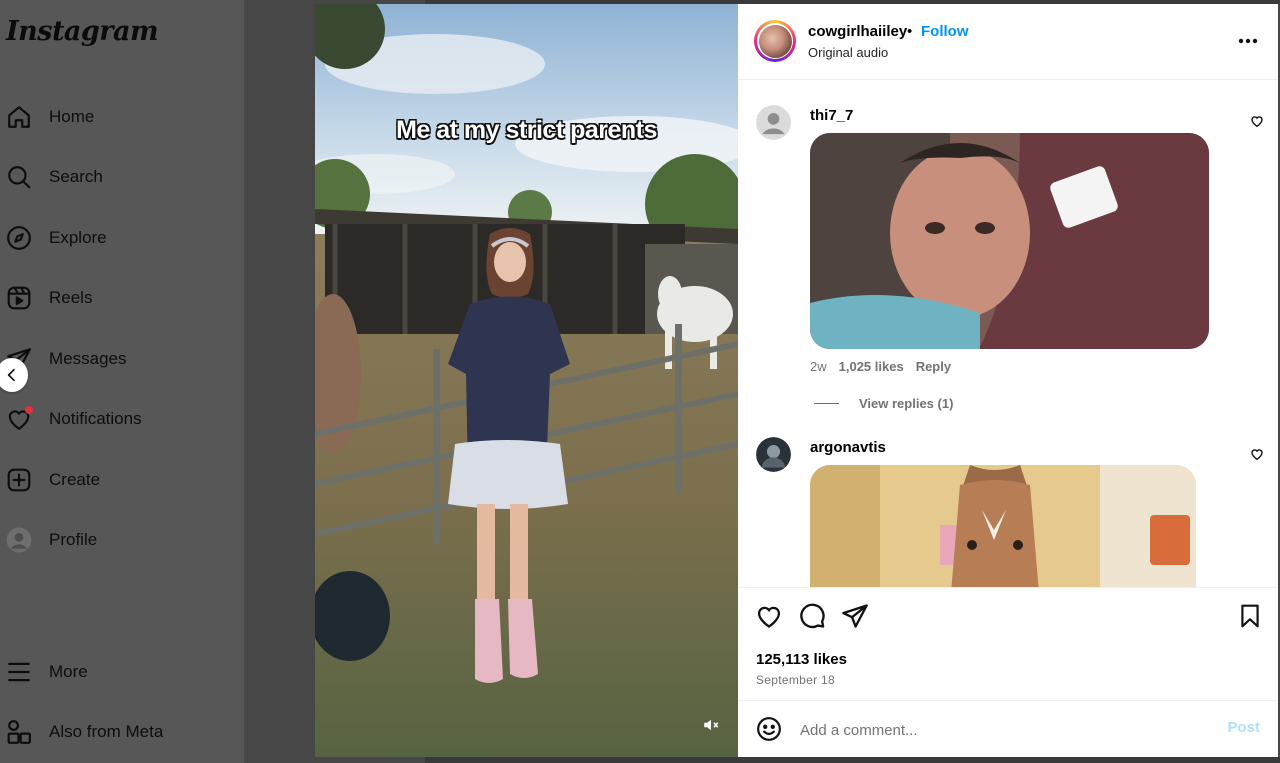 The height and width of the screenshot is (763, 1280). I want to click on share-button, so click(855, 618).